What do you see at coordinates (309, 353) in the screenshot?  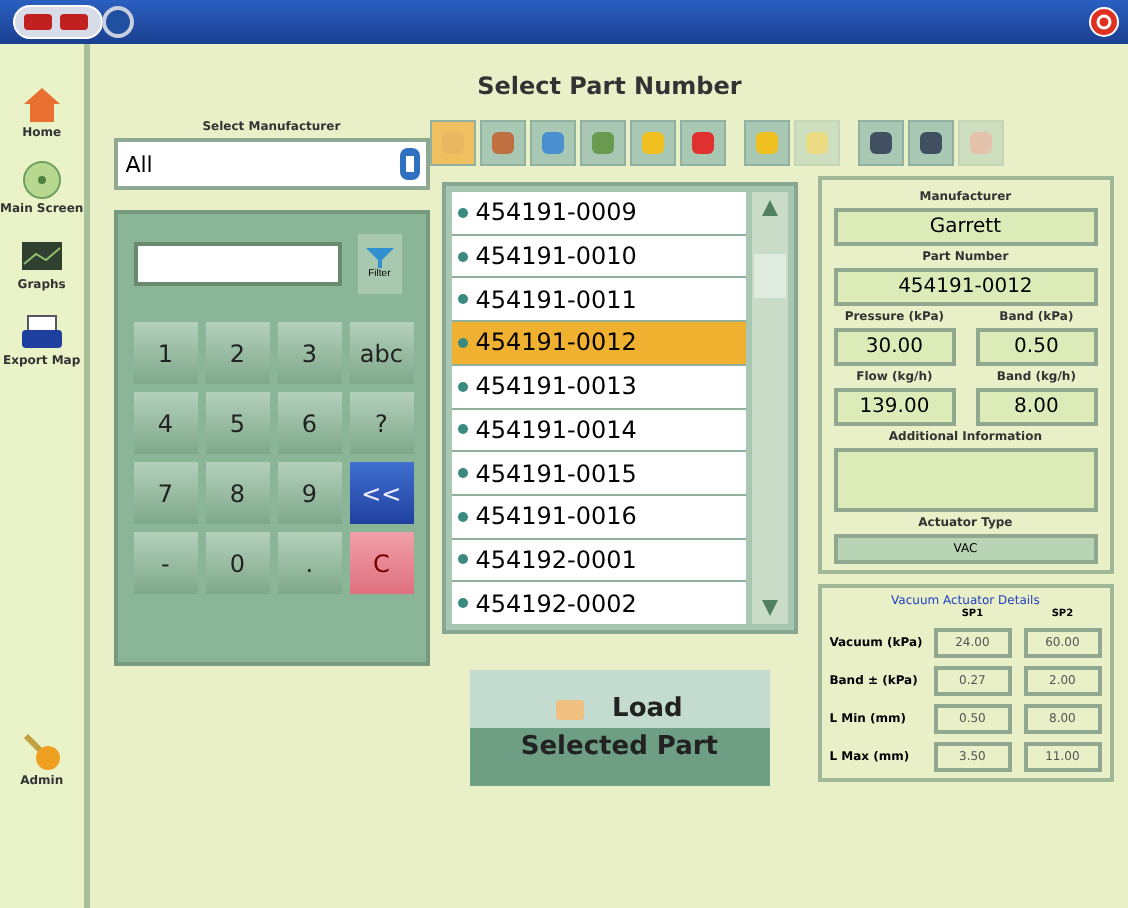 I see `keypad-key: 3` at bounding box center [309, 353].